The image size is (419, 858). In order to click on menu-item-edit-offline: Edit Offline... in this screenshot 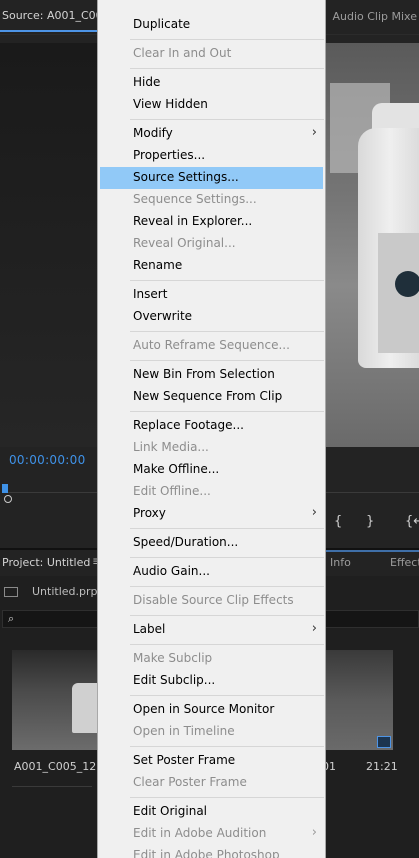, I will do `click(211, 492)`.